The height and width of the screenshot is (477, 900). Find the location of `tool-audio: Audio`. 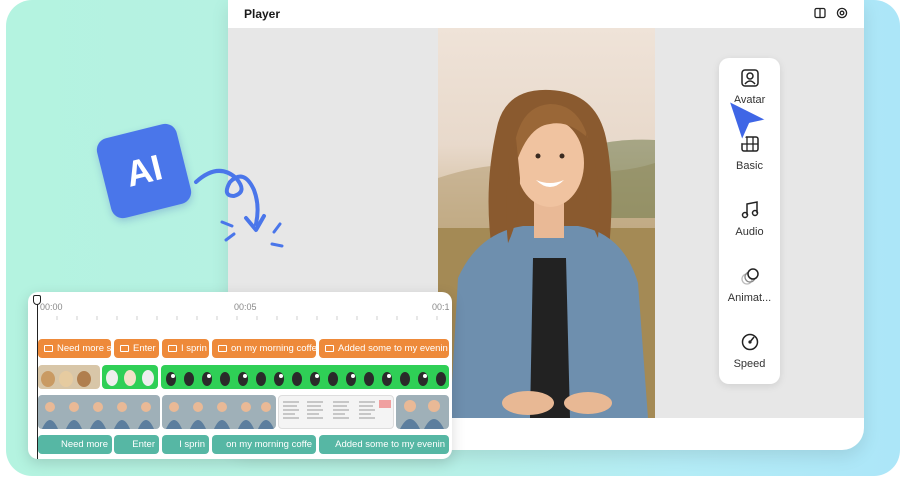

tool-audio: Audio is located at coordinates (749, 230).